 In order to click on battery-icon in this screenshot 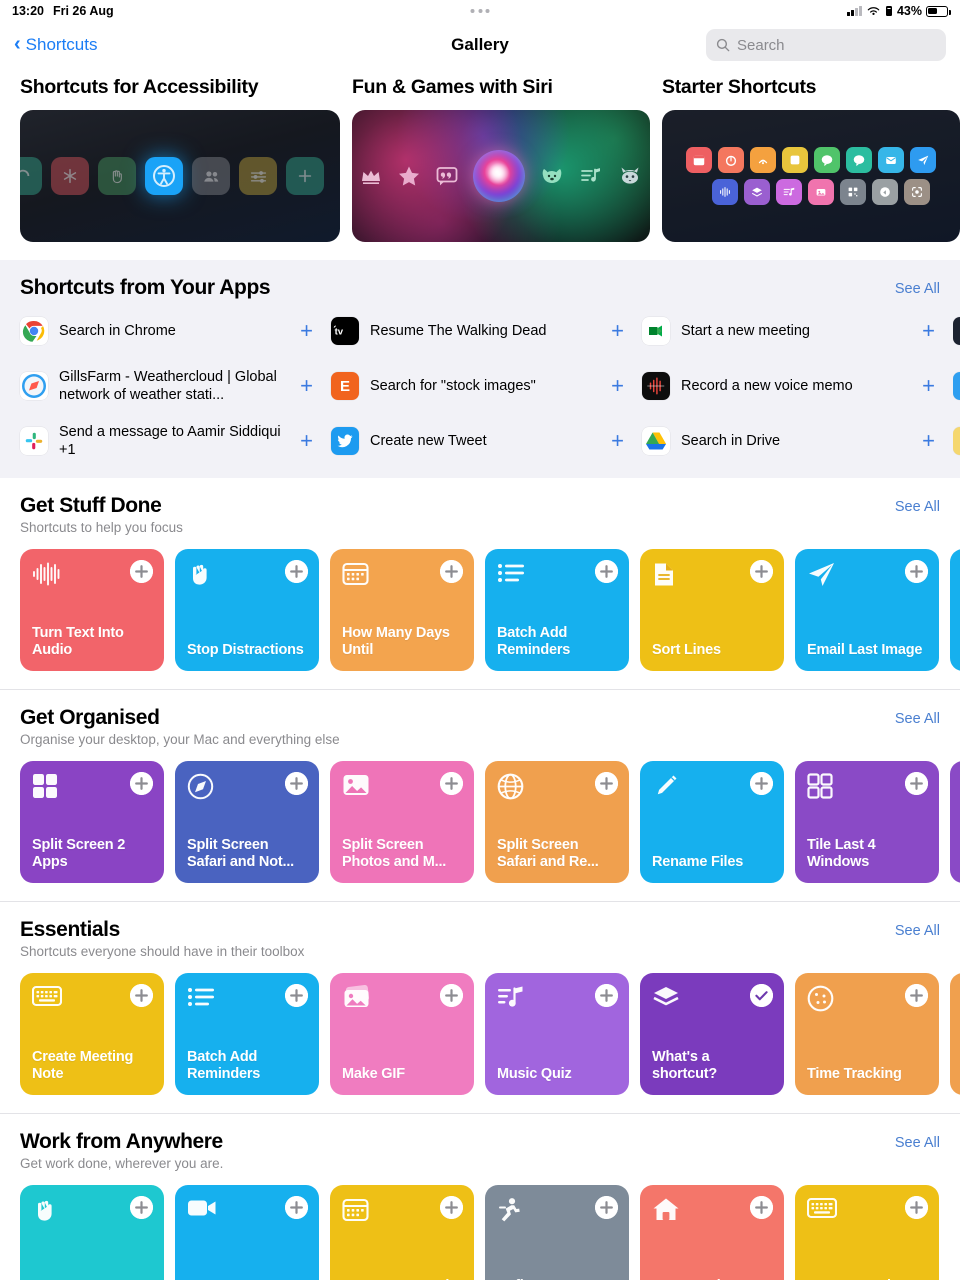, I will do `click(938, 11)`.